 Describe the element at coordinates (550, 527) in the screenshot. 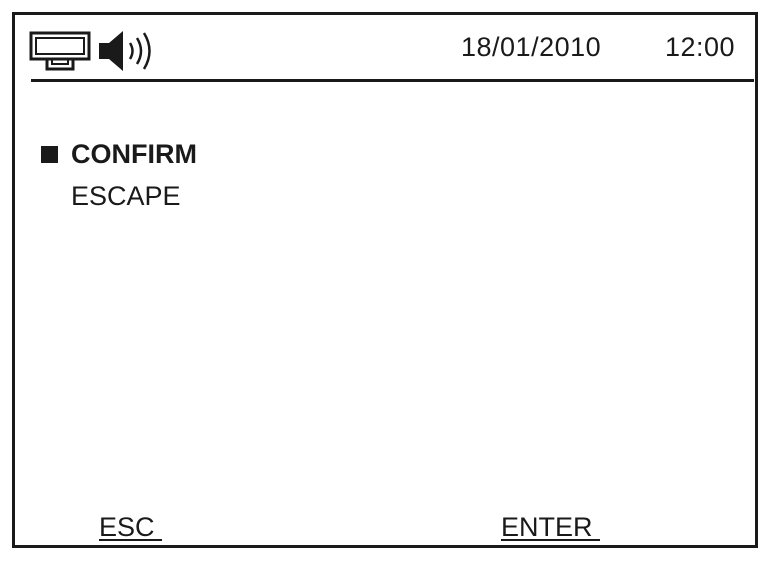

I see `enter-softkey: ENTER` at that location.